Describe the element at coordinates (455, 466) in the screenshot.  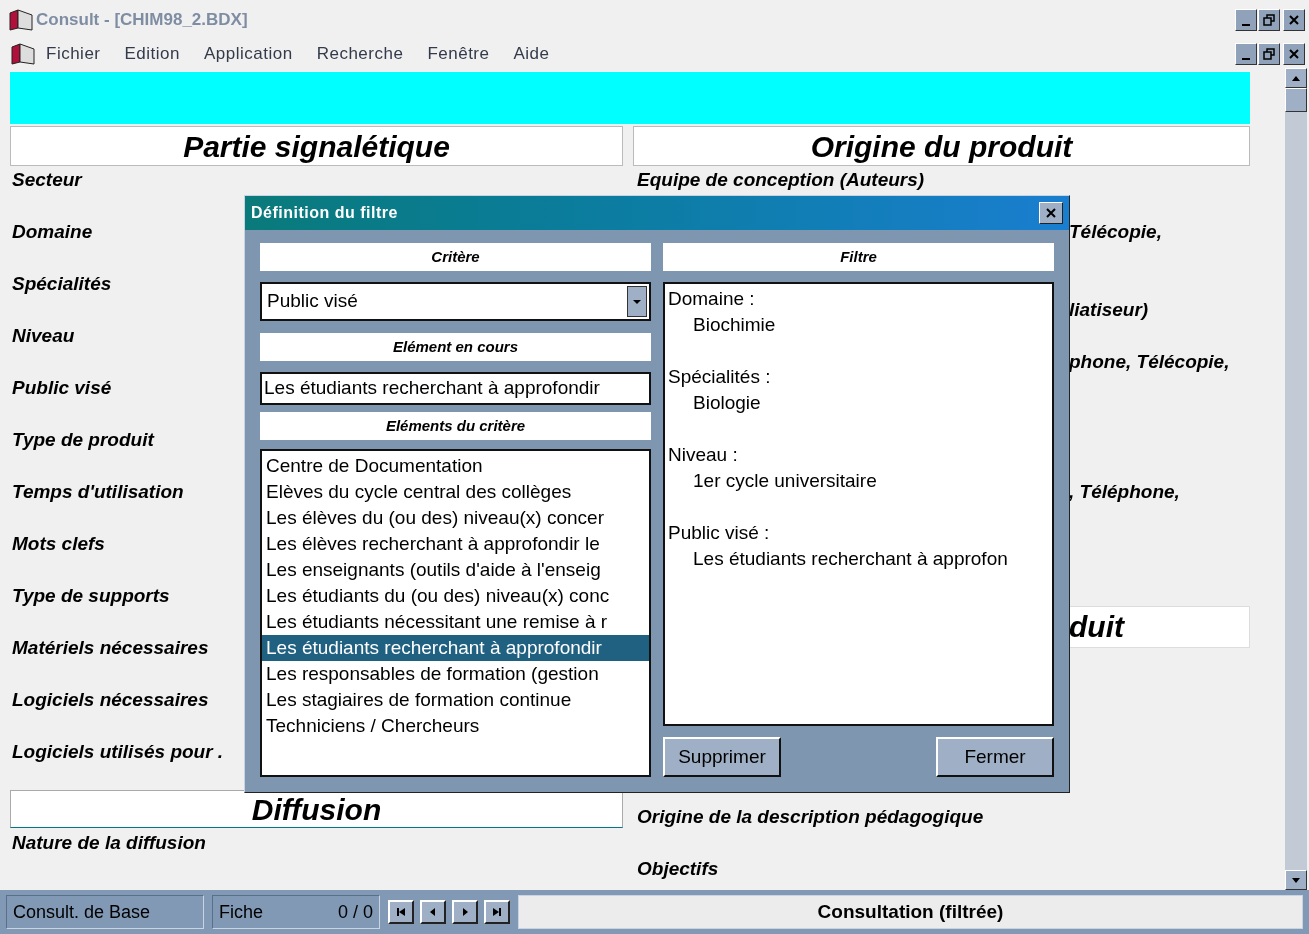
I see `list-item: Centre de Documentation` at that location.